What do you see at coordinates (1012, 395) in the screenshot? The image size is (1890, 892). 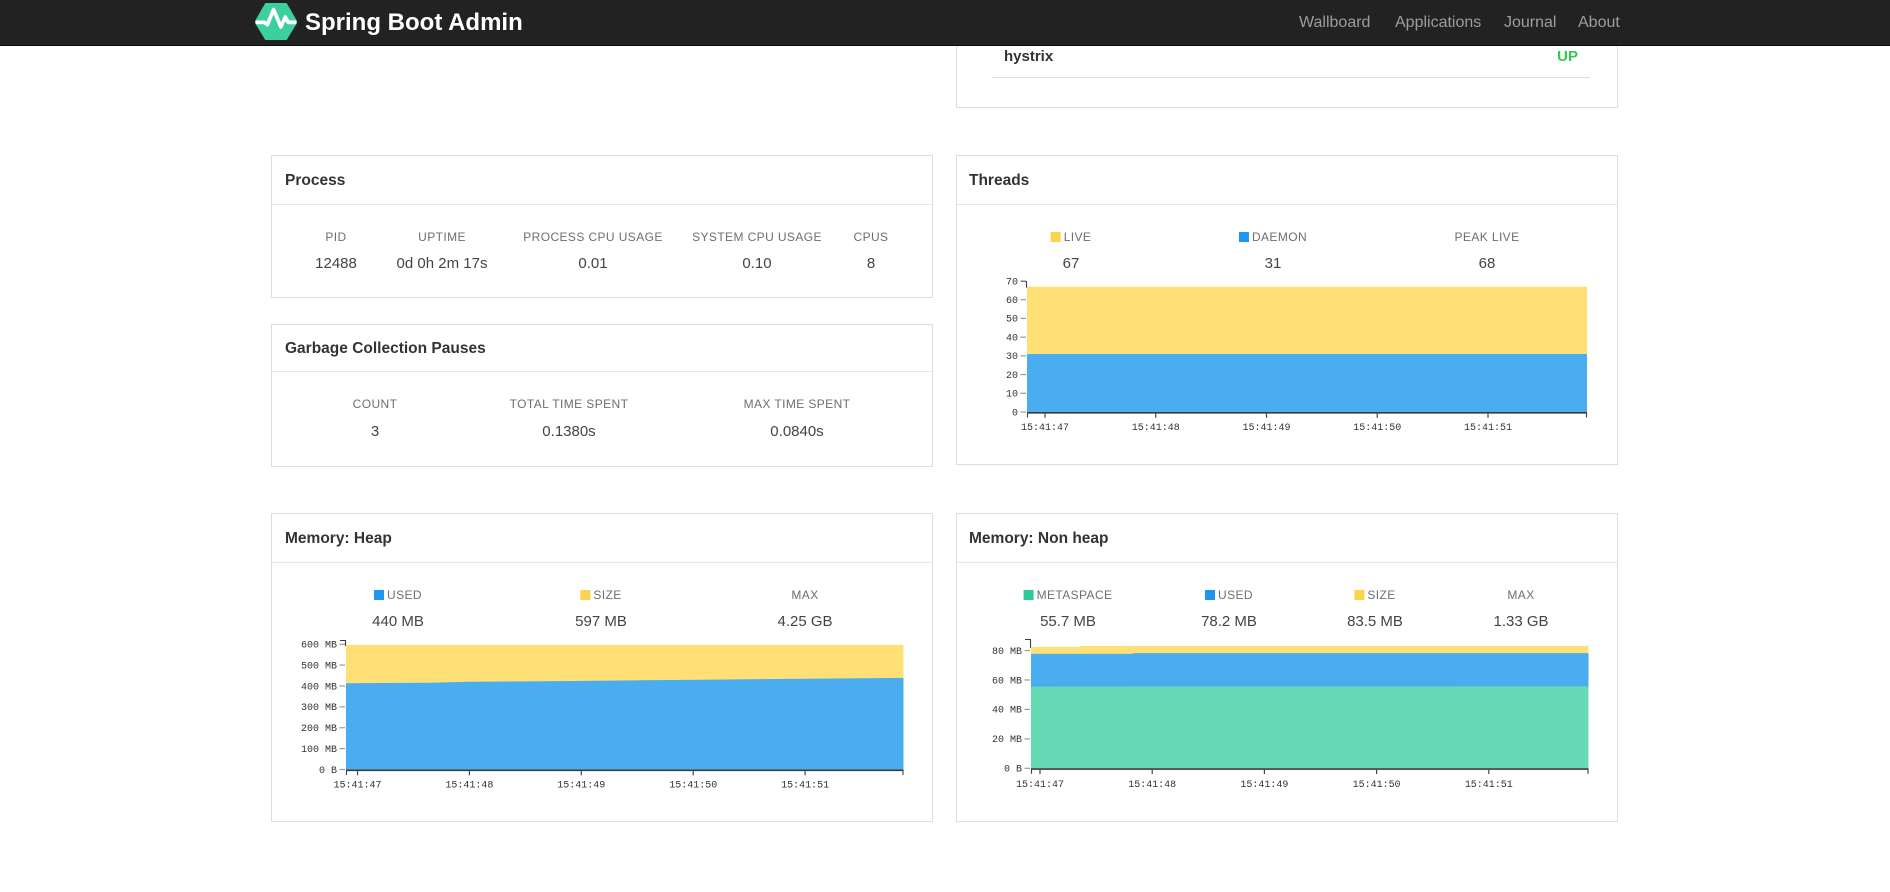 I see `svg-text: 10` at bounding box center [1012, 395].